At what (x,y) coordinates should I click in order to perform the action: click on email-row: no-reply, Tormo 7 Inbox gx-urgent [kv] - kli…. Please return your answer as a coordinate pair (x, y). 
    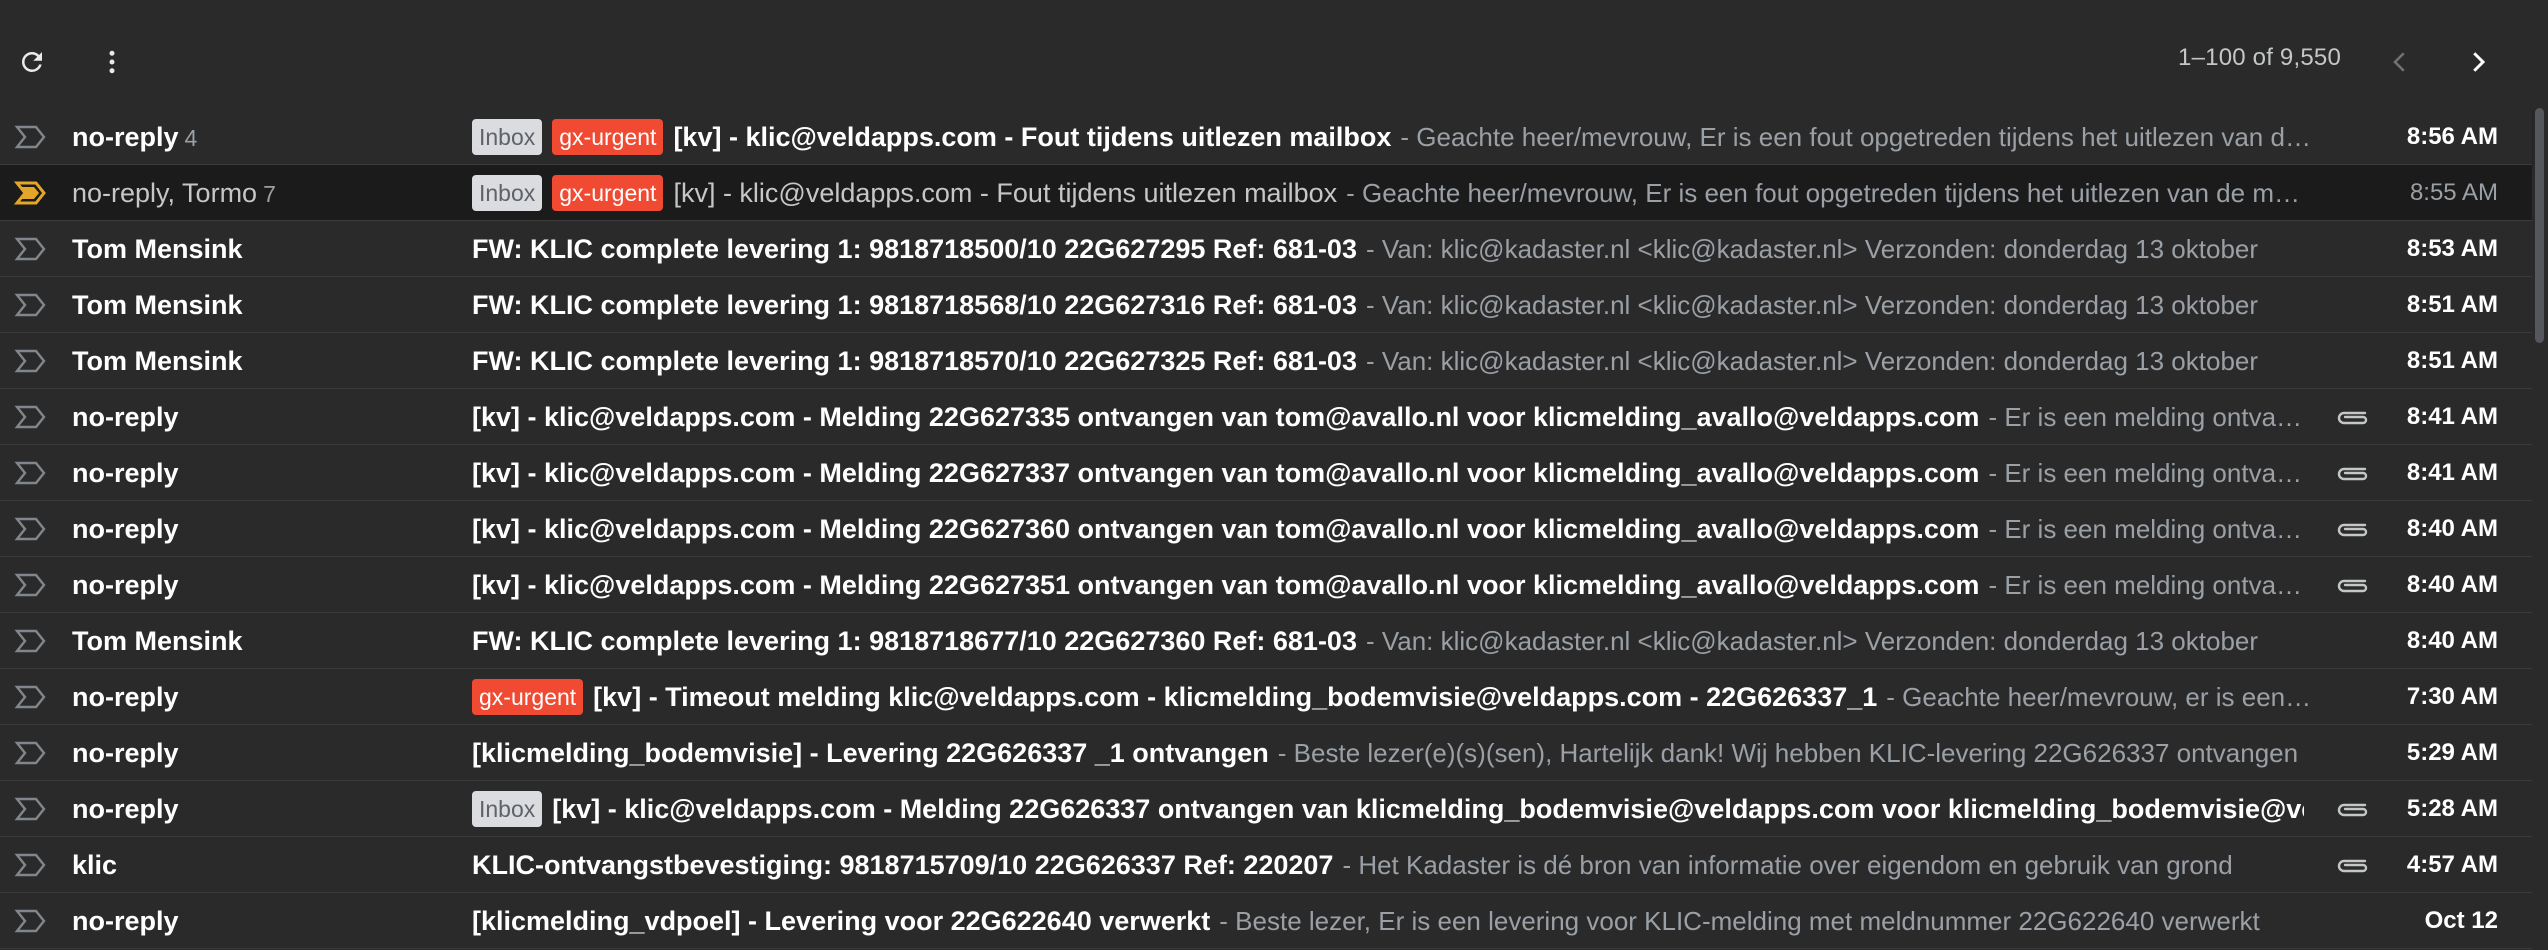
    Looking at the image, I should click on (1266, 193).